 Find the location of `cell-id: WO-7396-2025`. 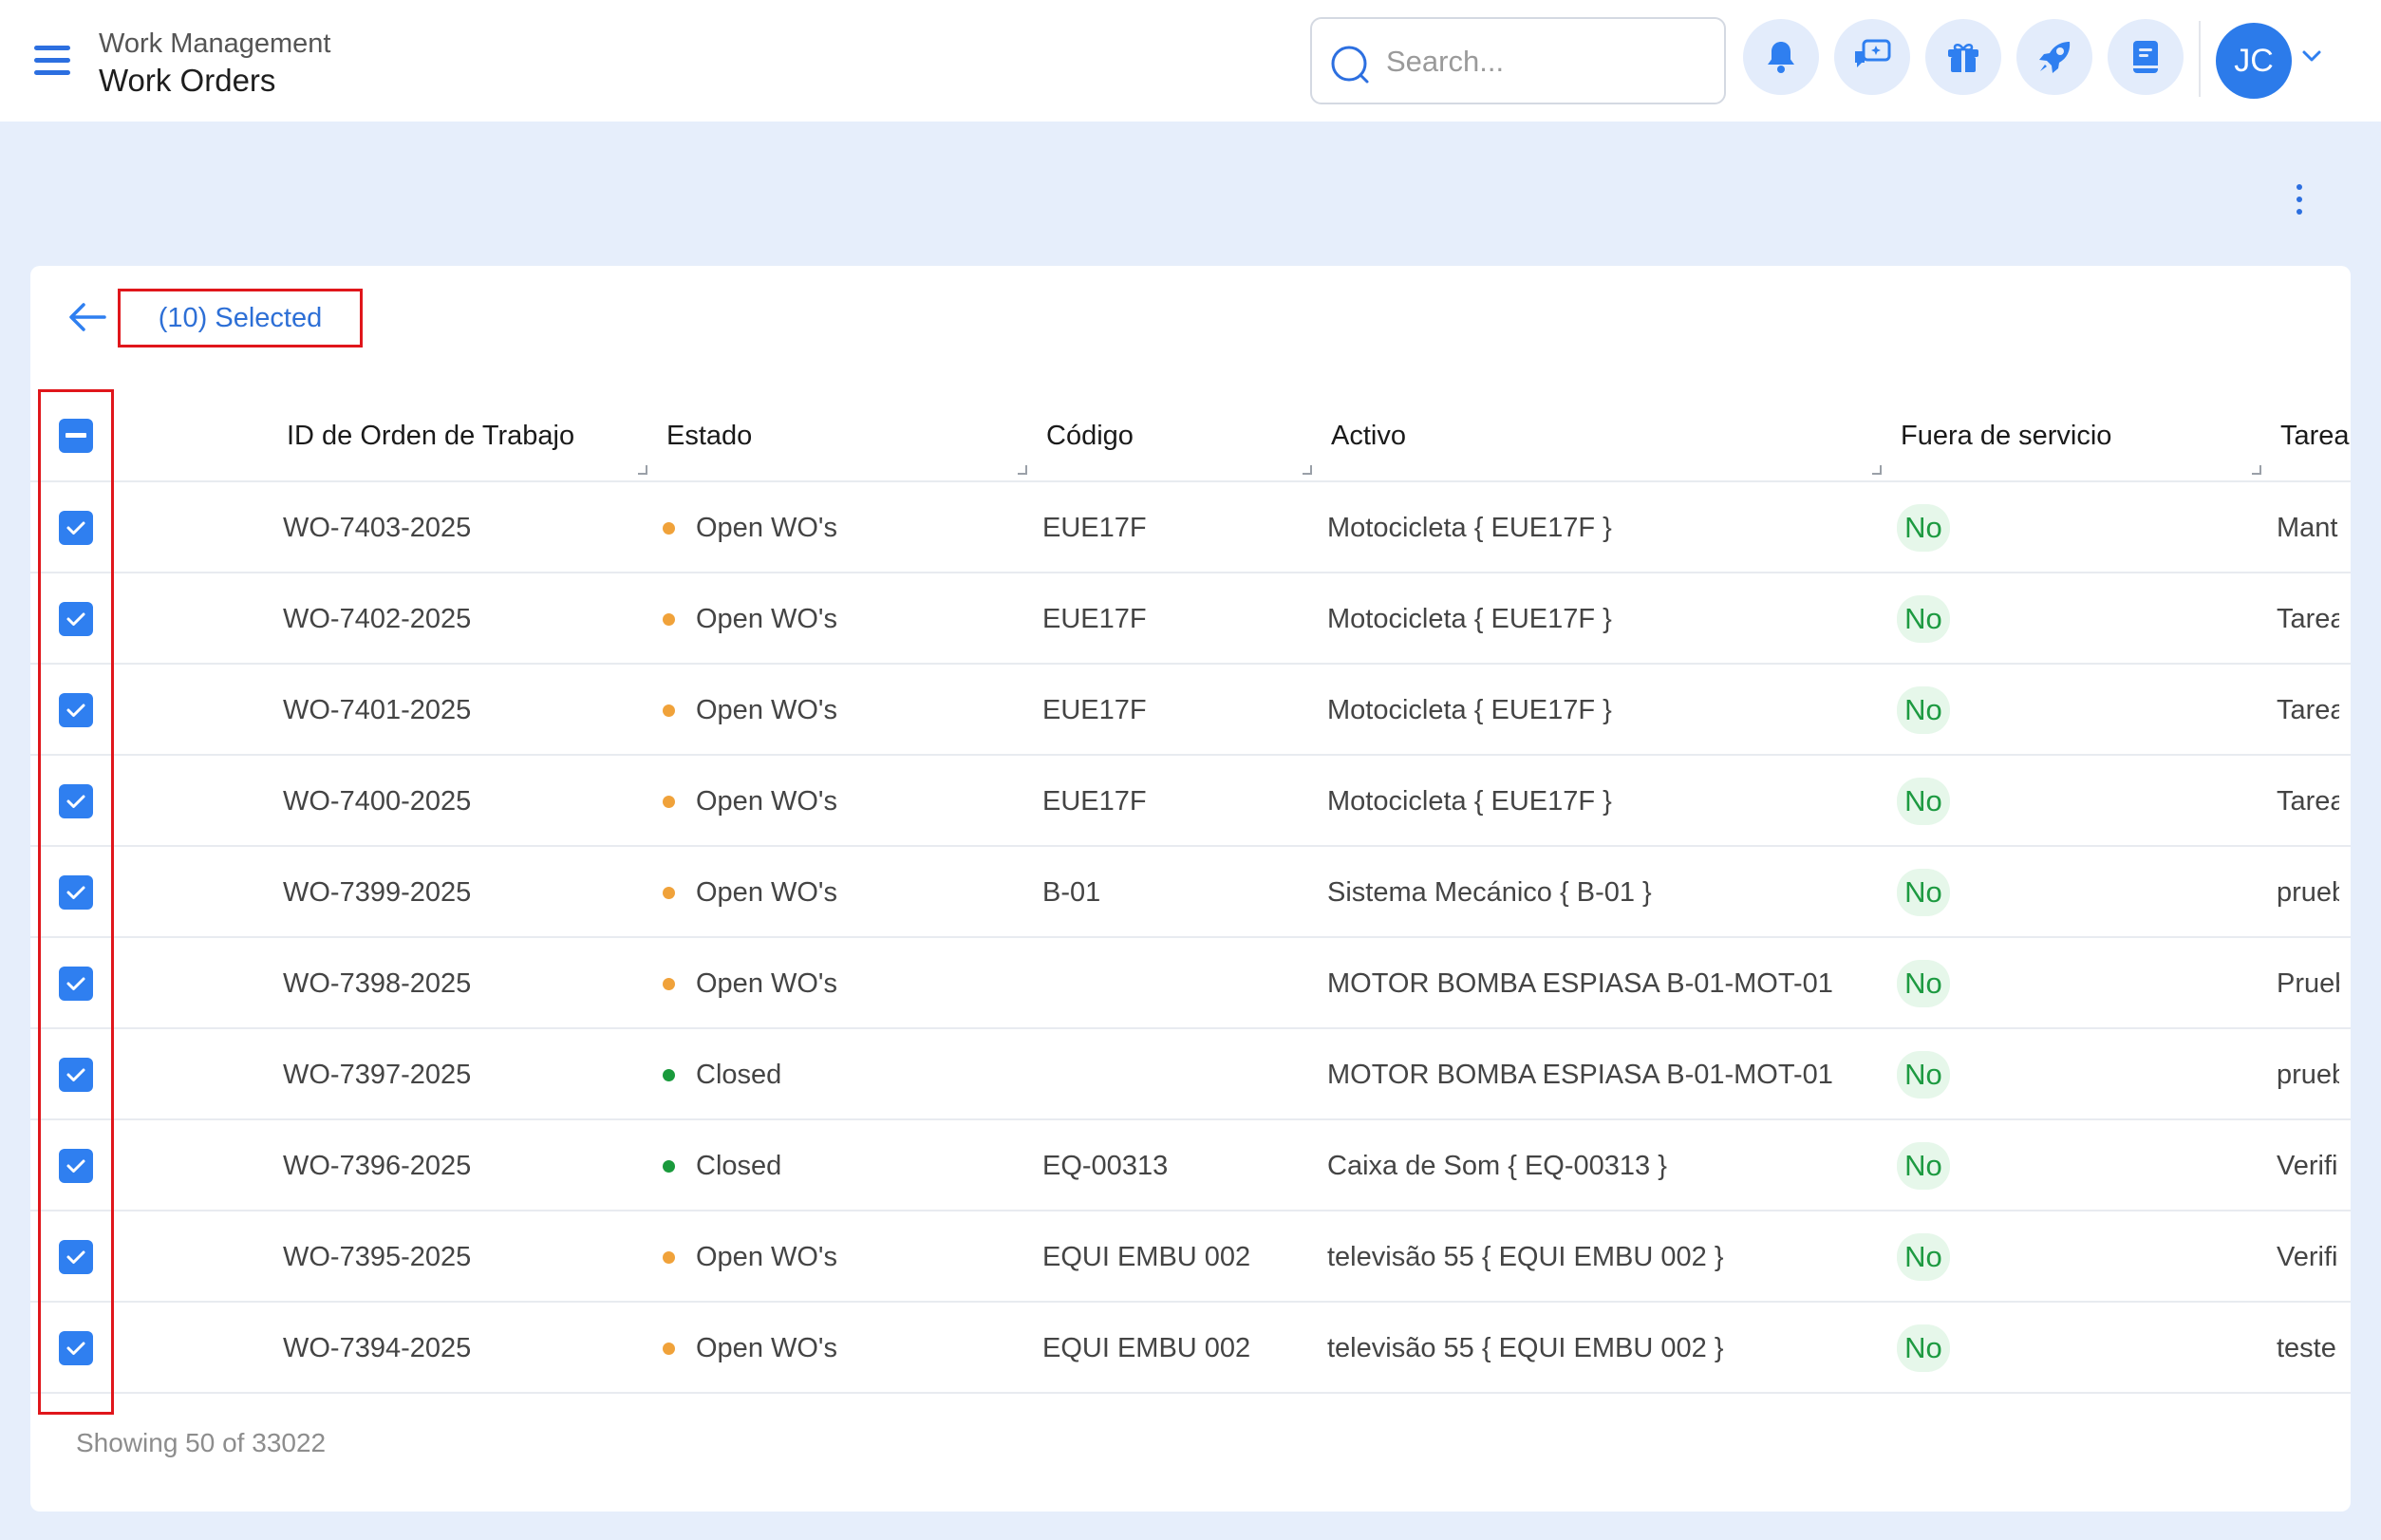

cell-id: WO-7396-2025 is located at coordinates (464, 1166).